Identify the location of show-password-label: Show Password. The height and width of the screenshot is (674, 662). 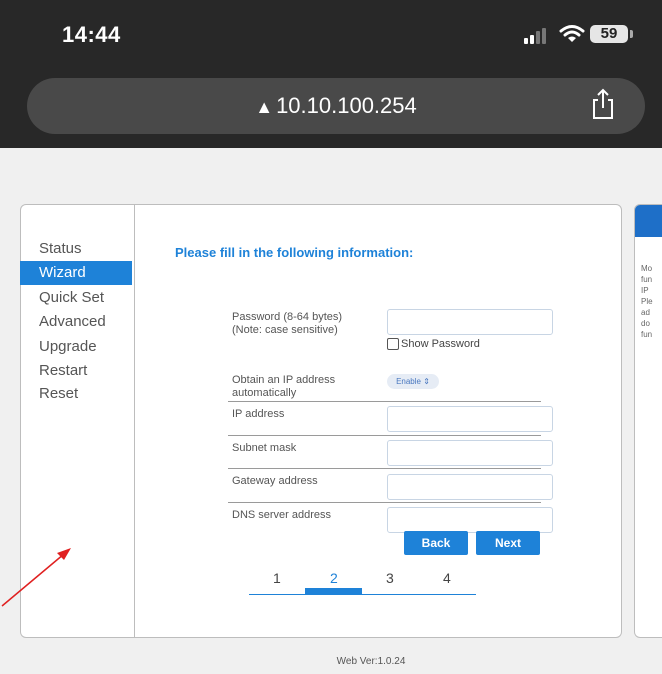
(440, 344).